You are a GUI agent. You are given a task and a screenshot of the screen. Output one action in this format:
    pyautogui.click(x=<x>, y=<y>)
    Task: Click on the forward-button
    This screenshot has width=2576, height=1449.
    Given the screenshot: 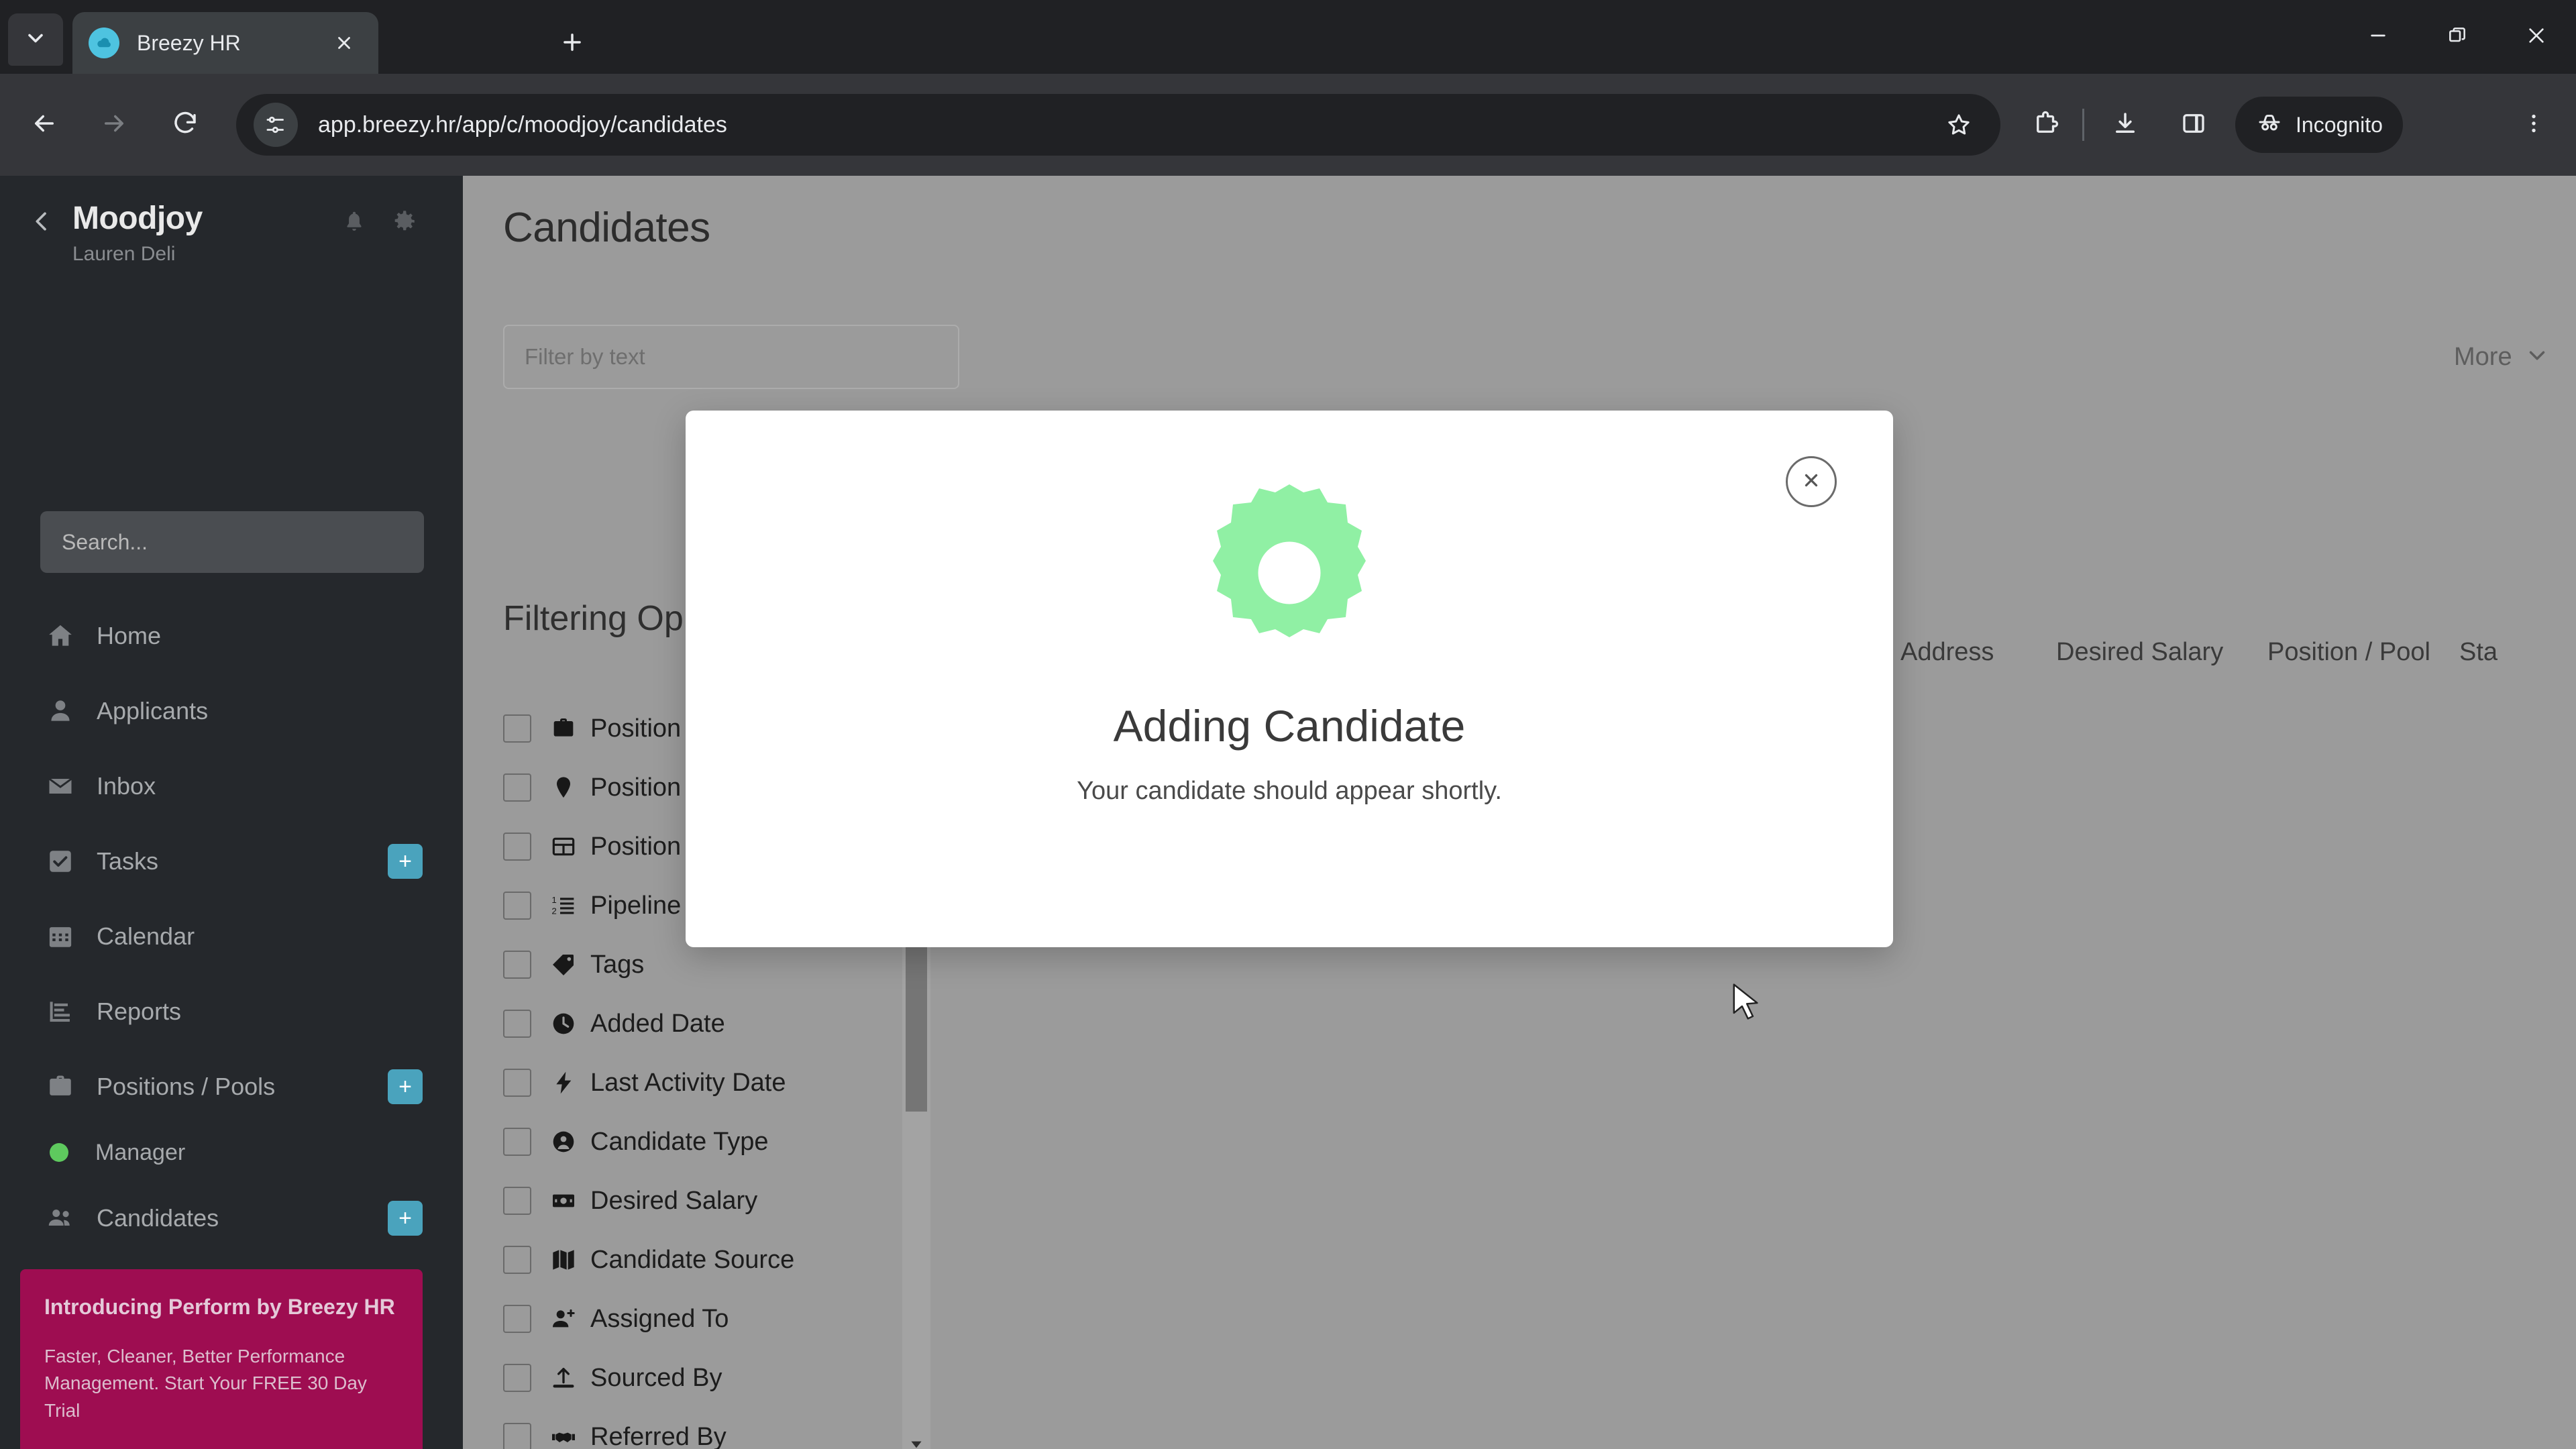 What is the action you would take?
    pyautogui.click(x=114, y=124)
    